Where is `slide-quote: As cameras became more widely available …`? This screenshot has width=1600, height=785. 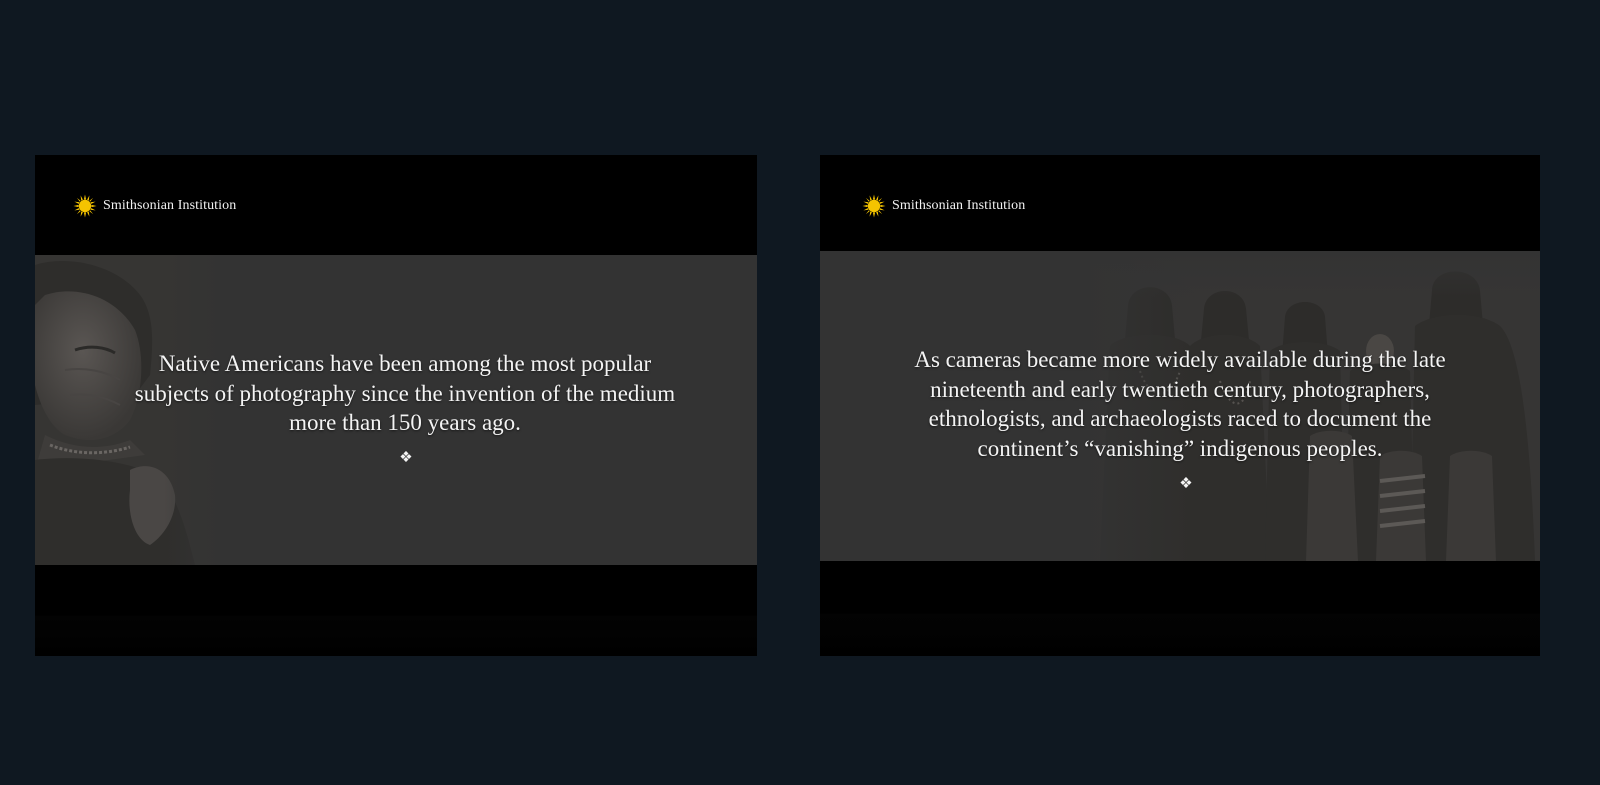
slide-quote: As cameras became more widely available … is located at coordinates (1180, 404).